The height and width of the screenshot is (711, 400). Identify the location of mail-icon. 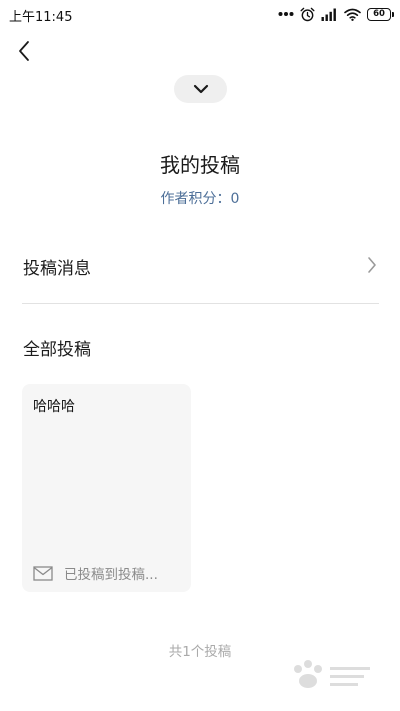
(43, 573).